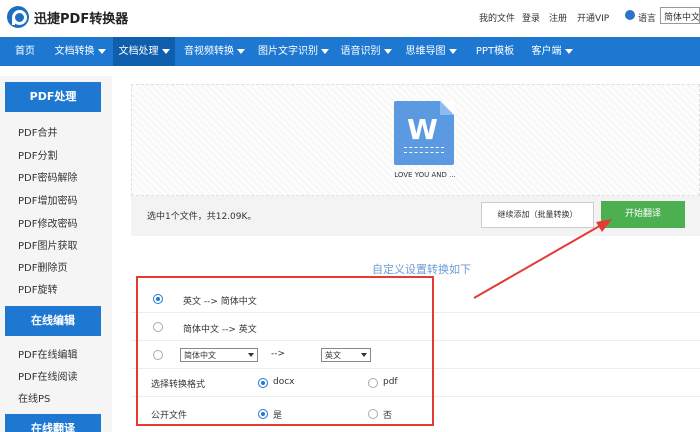 Image resolution: width=700 pixels, height=432 pixels. What do you see at coordinates (288, 51) in the screenshot?
I see `nav-ocr-label: 图片文字识别` at bounding box center [288, 51].